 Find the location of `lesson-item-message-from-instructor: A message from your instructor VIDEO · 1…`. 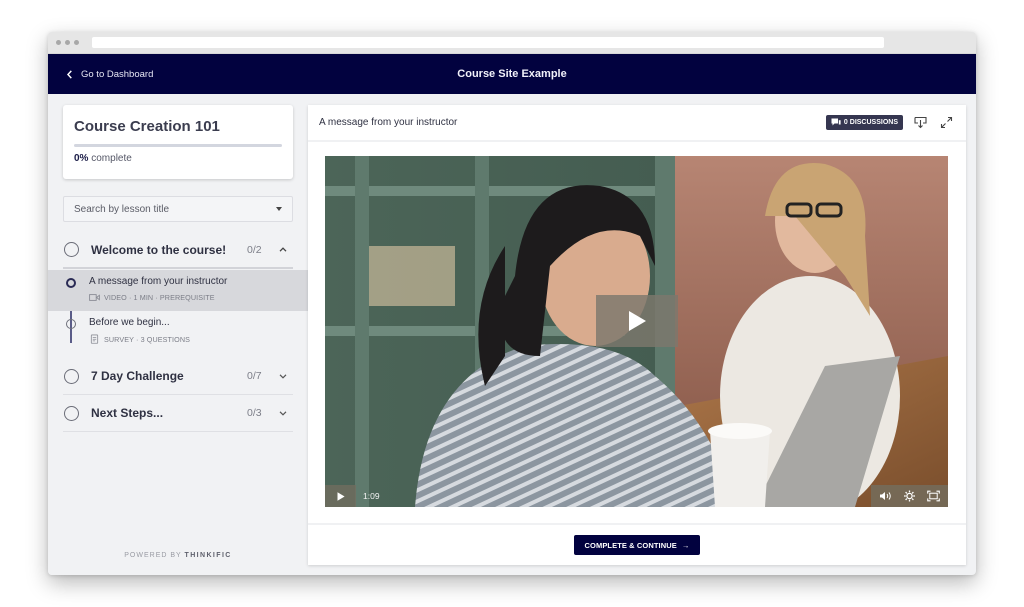

lesson-item-message-from-instructor: A message from your instructor VIDEO · 1… is located at coordinates (178, 290).